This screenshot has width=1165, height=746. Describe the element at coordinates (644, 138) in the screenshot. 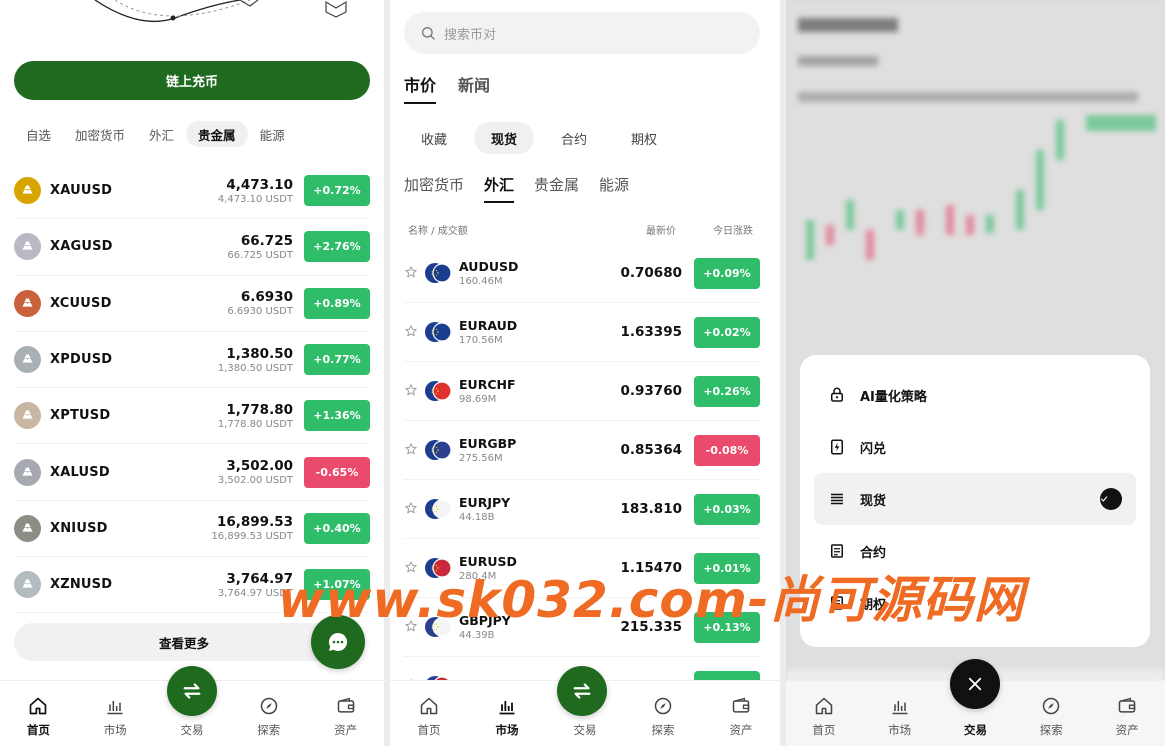

I see `tab-sub_tabs-3: 期权` at that location.